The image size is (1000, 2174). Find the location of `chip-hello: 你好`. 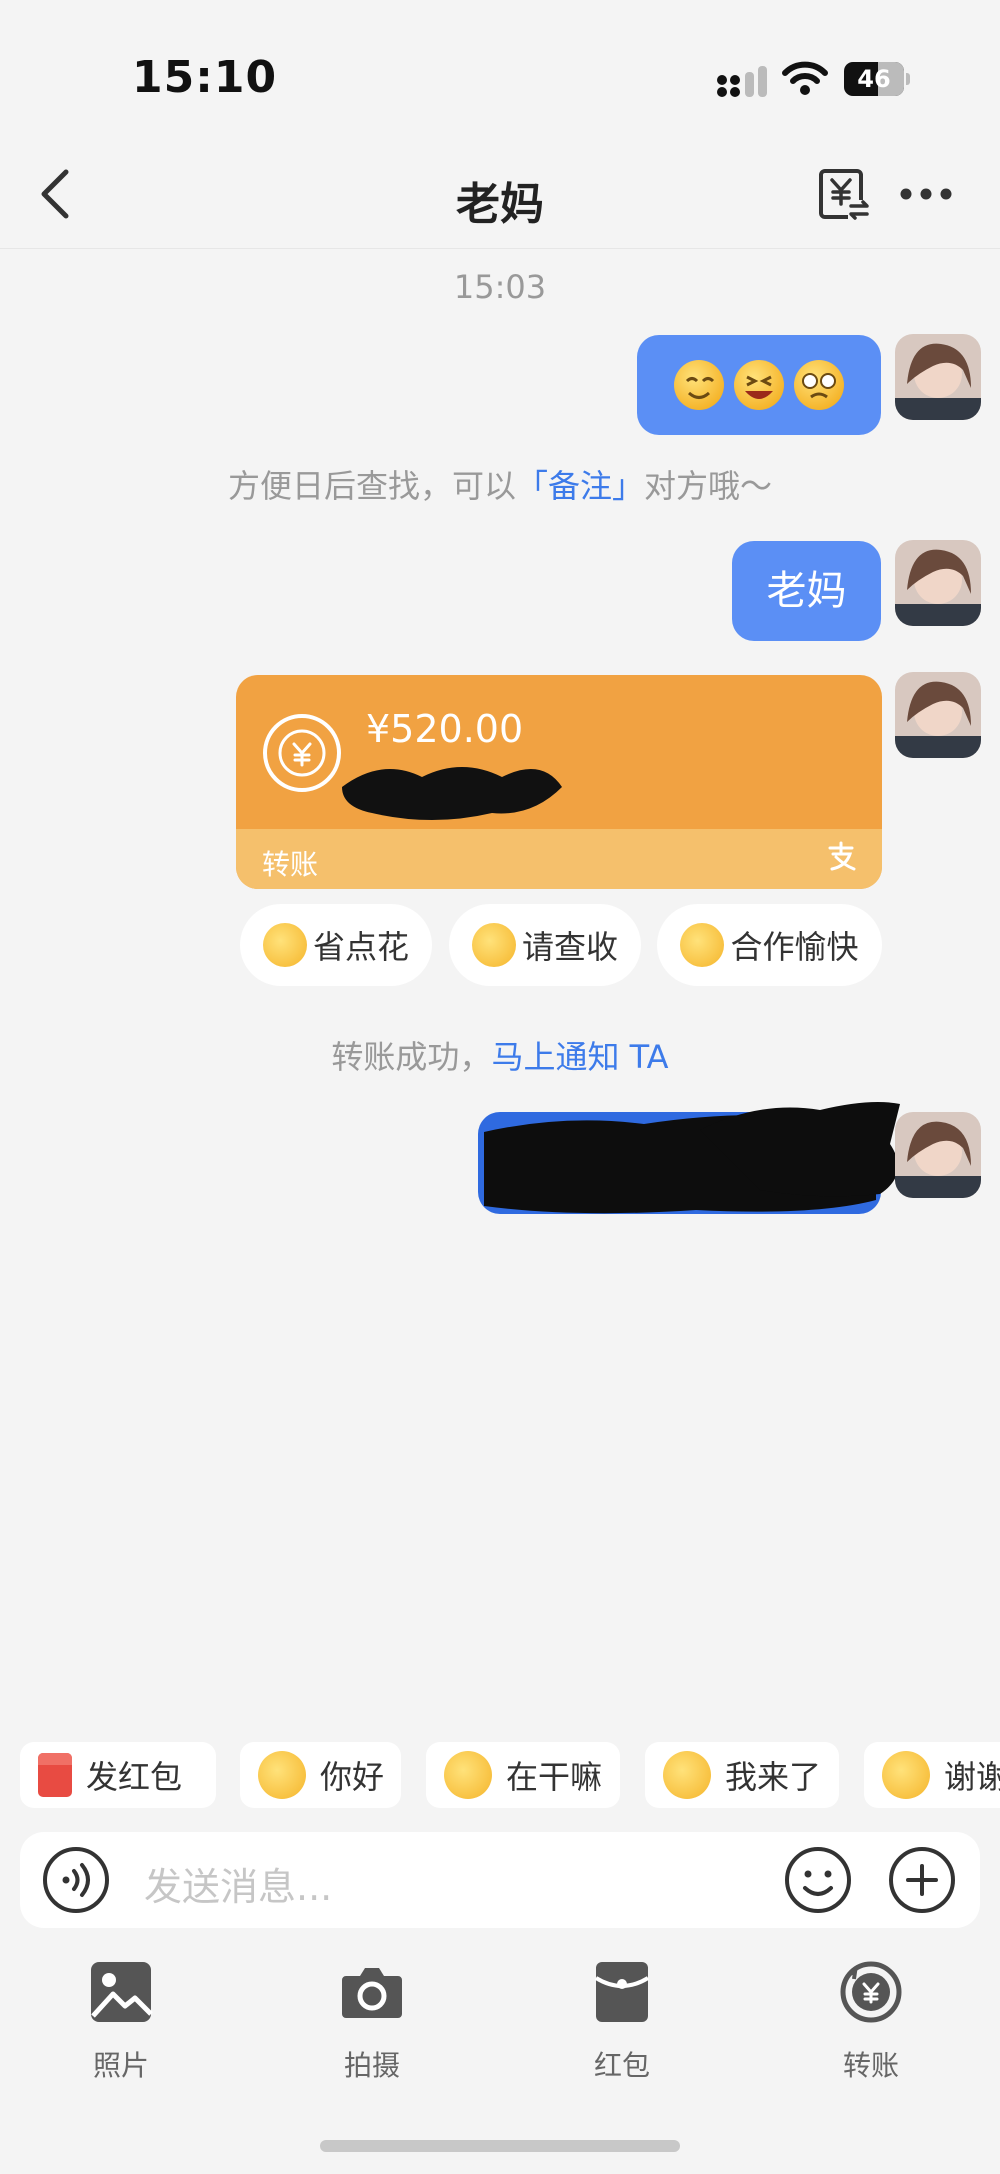

chip-hello: 你好 is located at coordinates (320, 1775).